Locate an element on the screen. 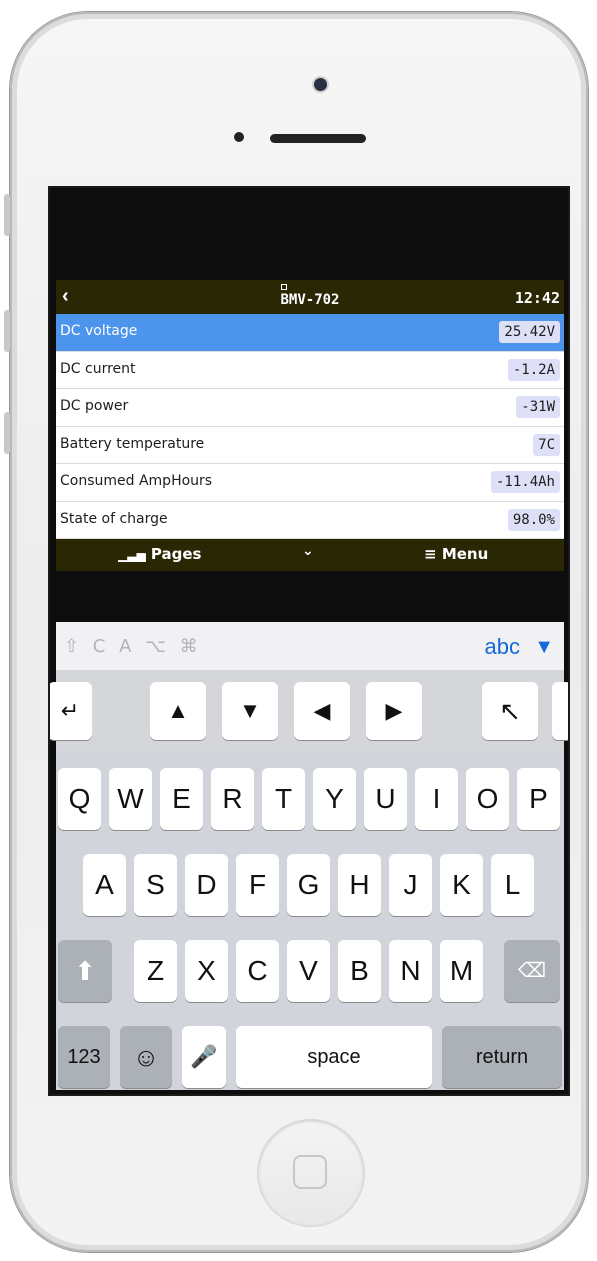 Image resolution: width=597 pixels, height=1261 pixels. key-a: A is located at coordinates (104, 885).